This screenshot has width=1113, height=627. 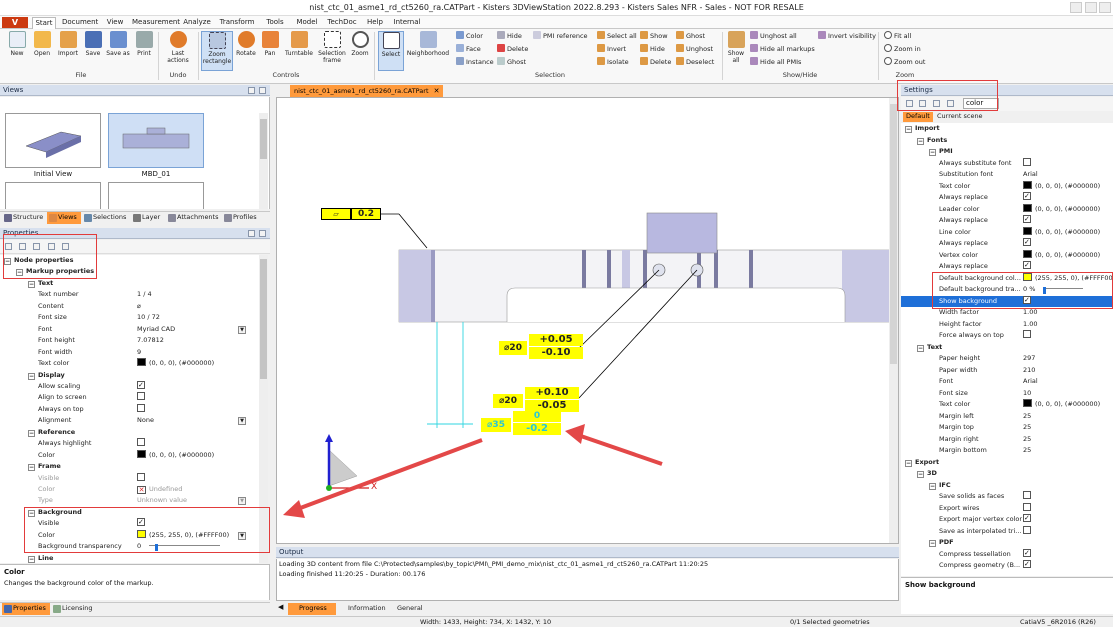 What do you see at coordinates (17, 51) in the screenshot?
I see `new-button: New` at bounding box center [17, 51].